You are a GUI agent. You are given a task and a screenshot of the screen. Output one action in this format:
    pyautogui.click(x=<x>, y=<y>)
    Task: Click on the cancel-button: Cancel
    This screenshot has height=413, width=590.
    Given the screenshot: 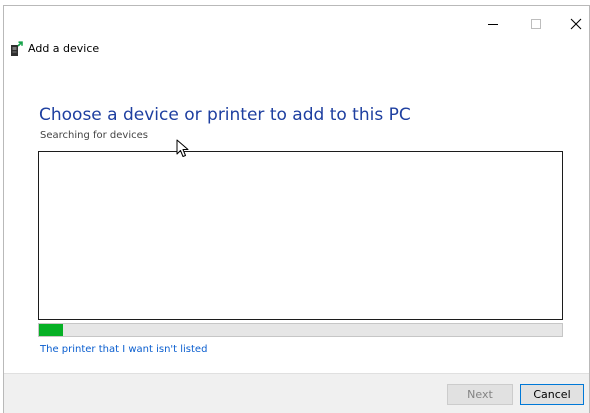 What is the action you would take?
    pyautogui.click(x=552, y=394)
    